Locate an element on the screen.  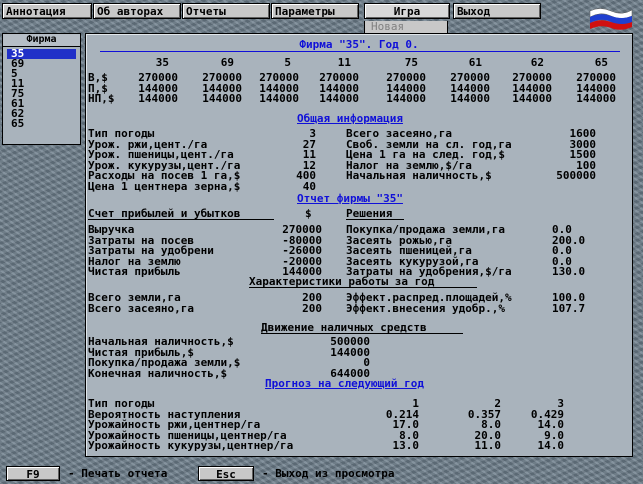
pl-underline is located at coordinates (181, 219).